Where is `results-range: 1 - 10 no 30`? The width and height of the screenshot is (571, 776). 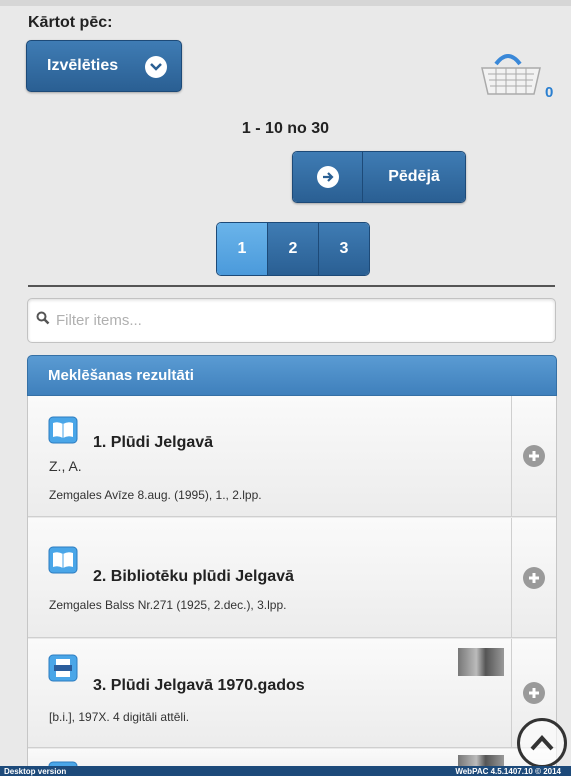
results-range: 1 - 10 no 30 is located at coordinates (285, 128).